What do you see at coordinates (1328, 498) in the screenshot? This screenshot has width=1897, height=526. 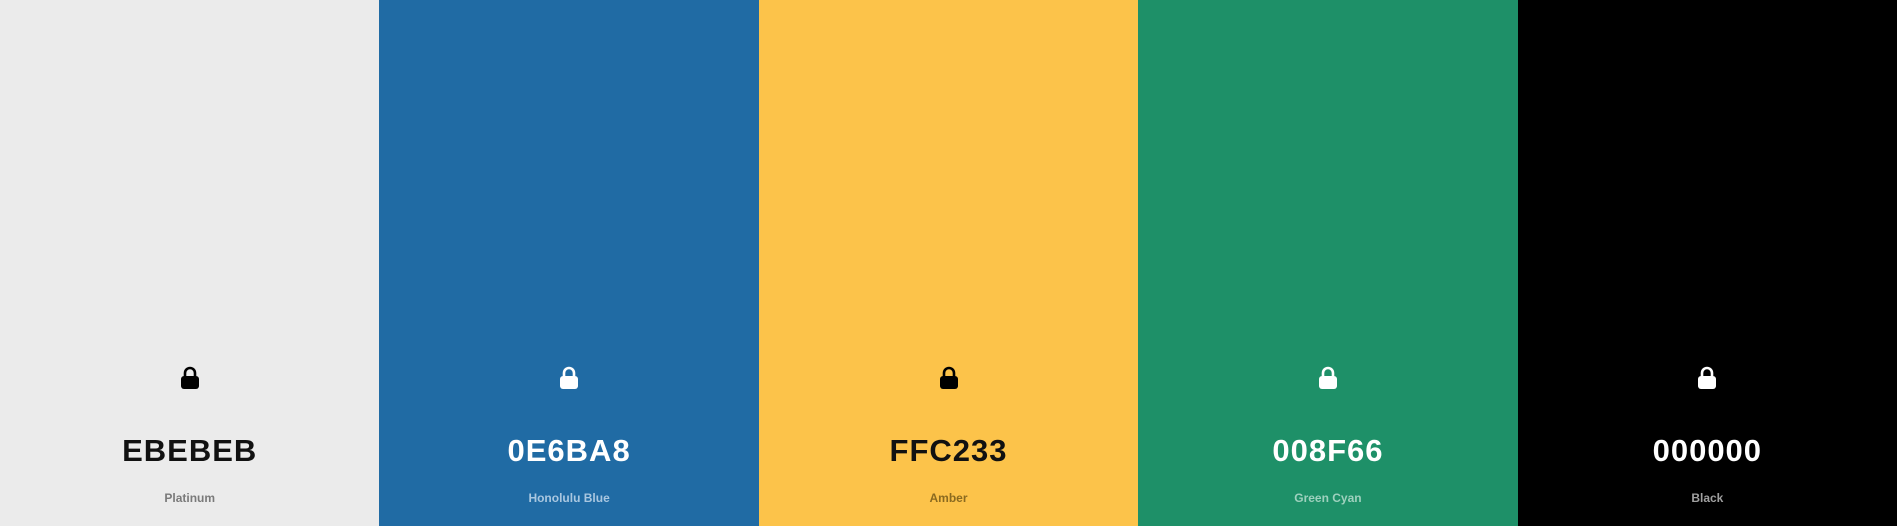 I see `color-name: Green Cyan` at bounding box center [1328, 498].